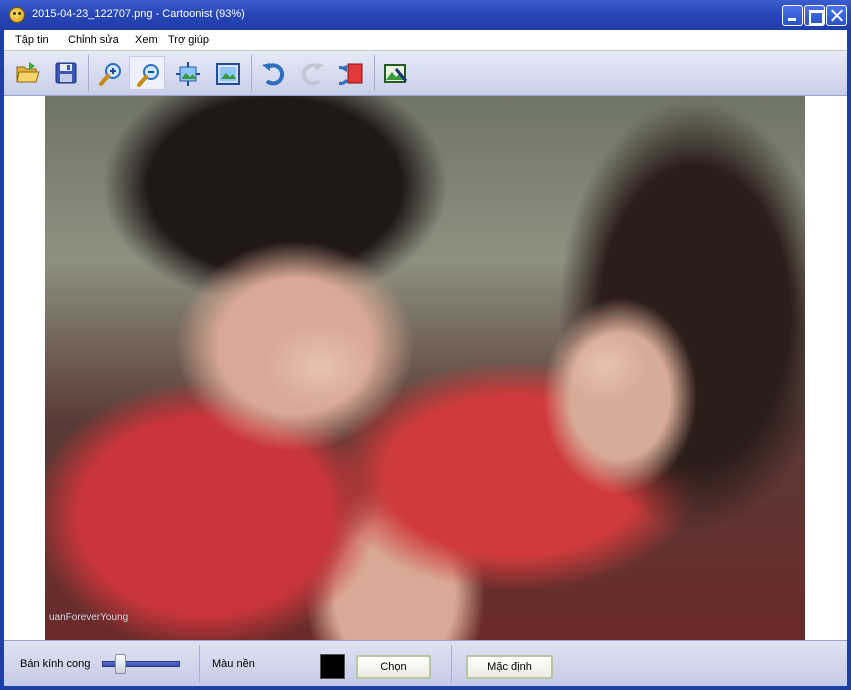 This screenshot has width=851, height=690. I want to click on maximize-button, so click(814, 15).